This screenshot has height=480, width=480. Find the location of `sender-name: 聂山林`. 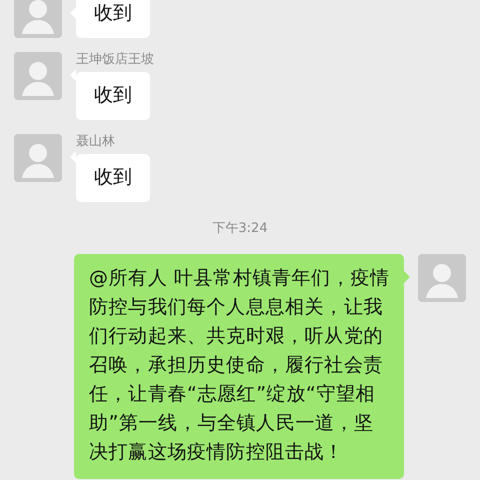

sender-name: 聂山林 is located at coordinates (95, 142).